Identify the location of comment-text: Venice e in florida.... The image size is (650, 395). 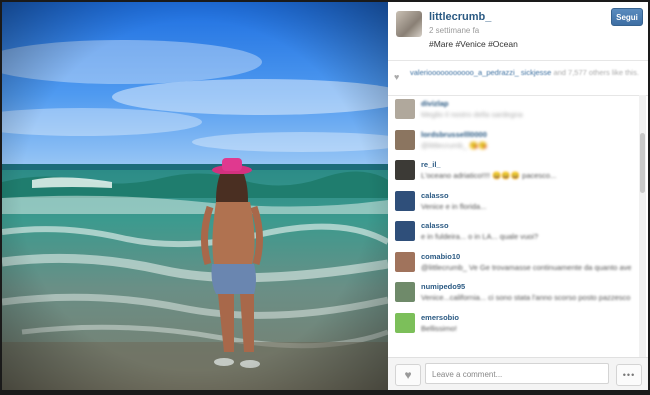
(454, 206).